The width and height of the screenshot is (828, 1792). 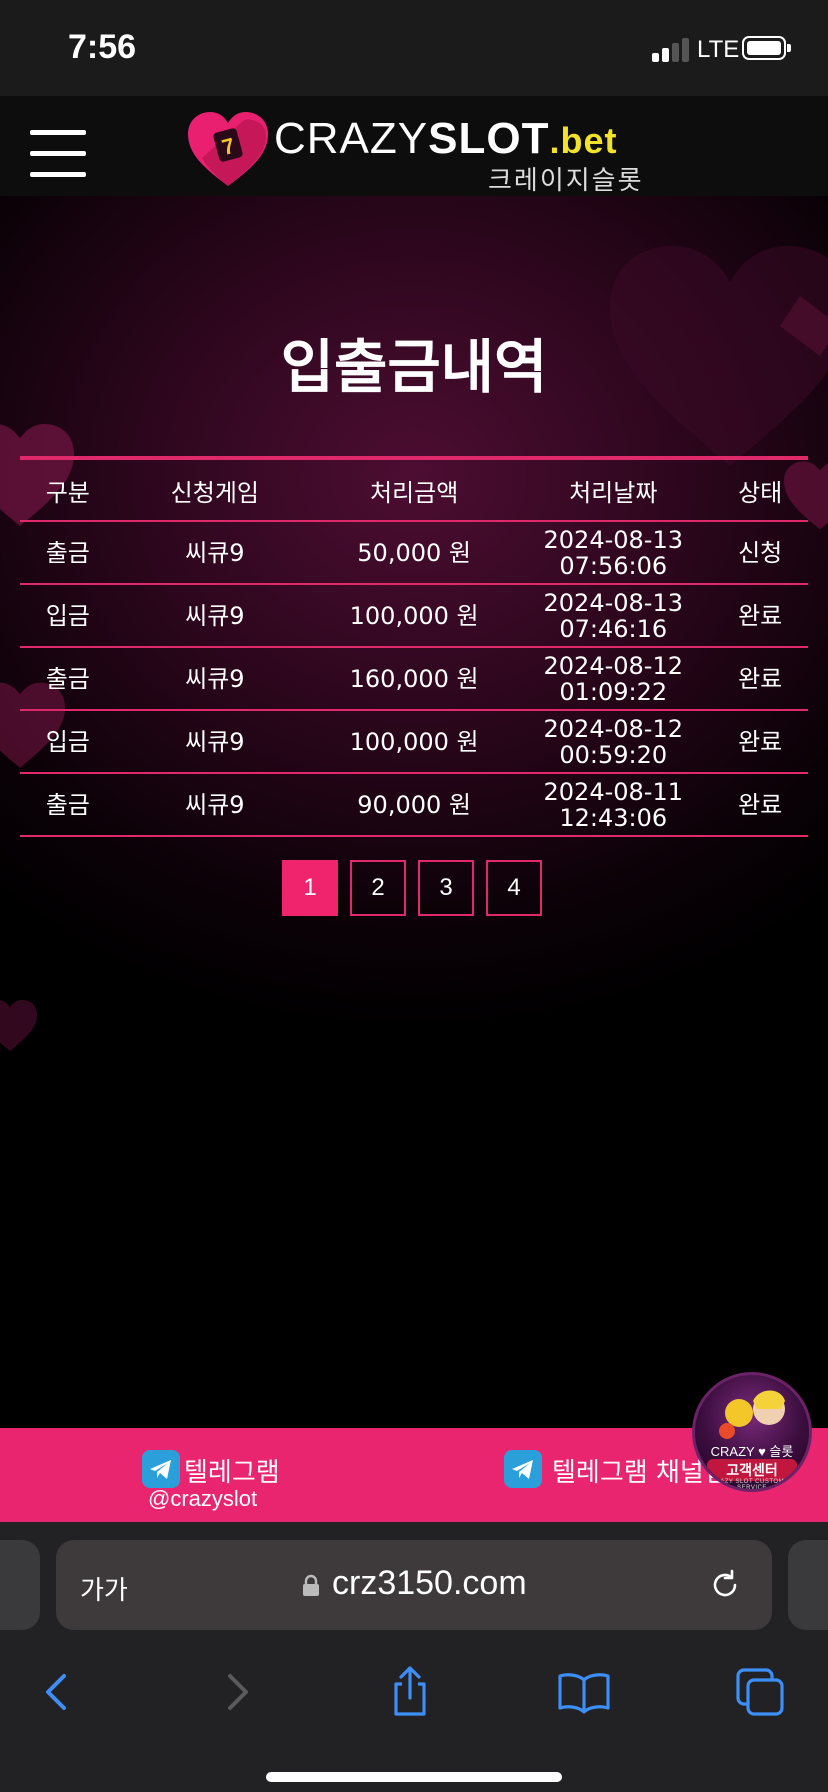 I want to click on cell-amount: 160,000 원, so click(x=414, y=678).